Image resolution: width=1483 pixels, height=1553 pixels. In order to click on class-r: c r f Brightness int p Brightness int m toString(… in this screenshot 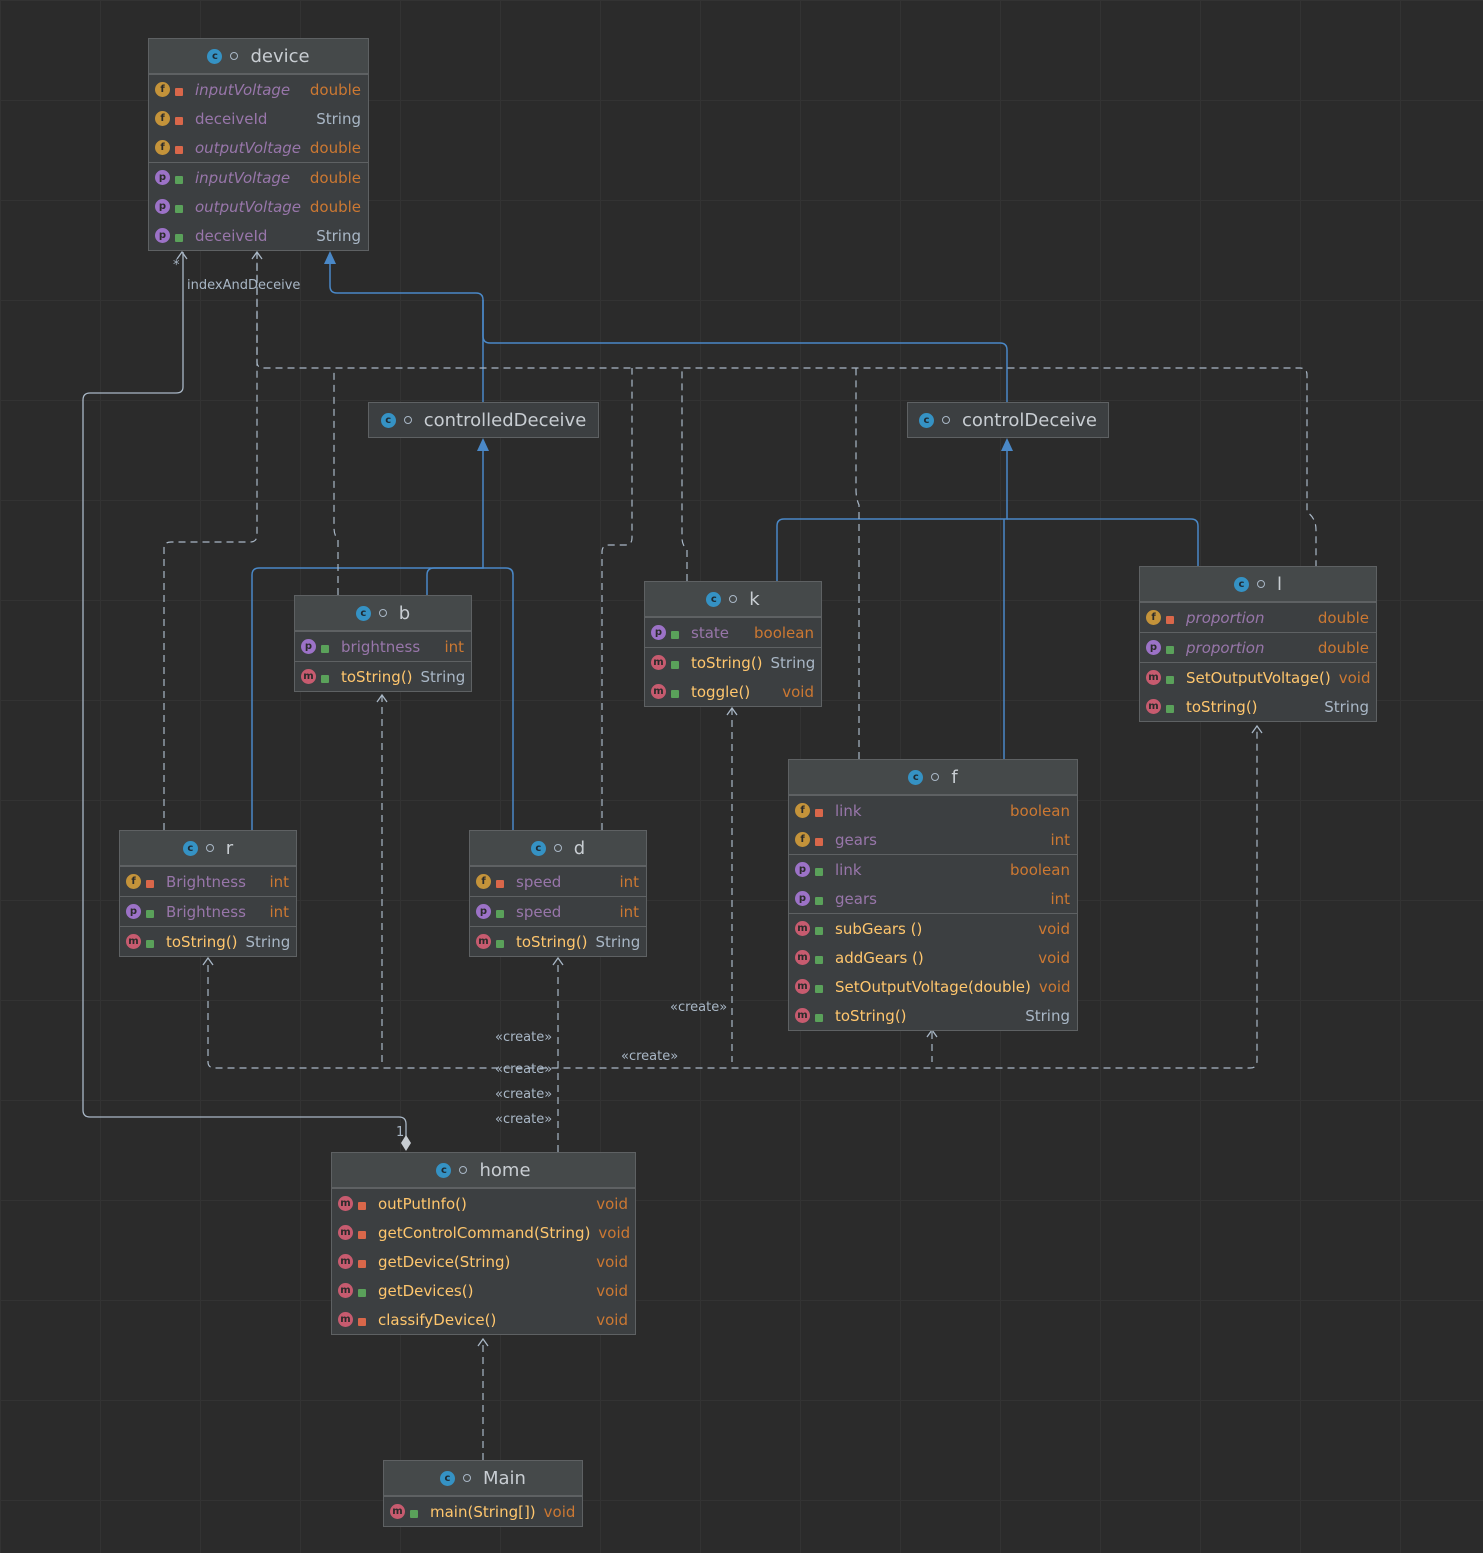, I will do `click(208, 893)`.